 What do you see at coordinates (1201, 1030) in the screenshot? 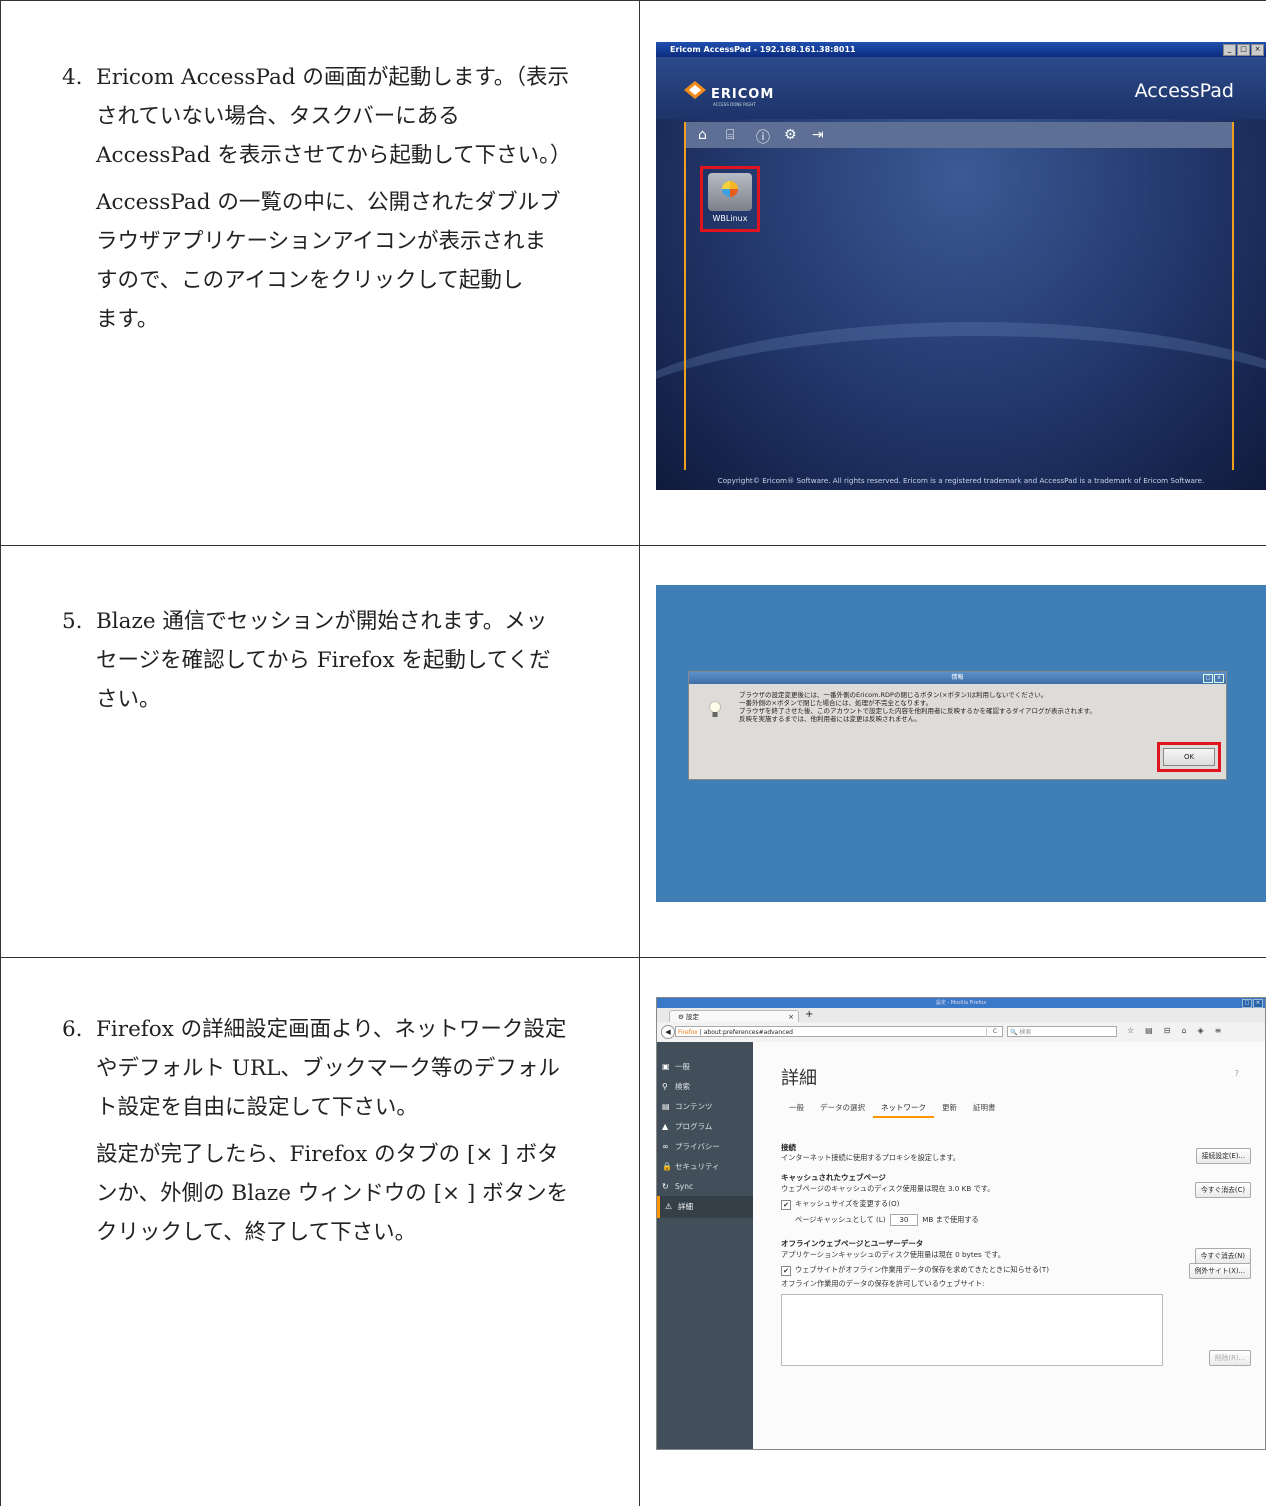
I see `extension-icon: ◈` at bounding box center [1201, 1030].